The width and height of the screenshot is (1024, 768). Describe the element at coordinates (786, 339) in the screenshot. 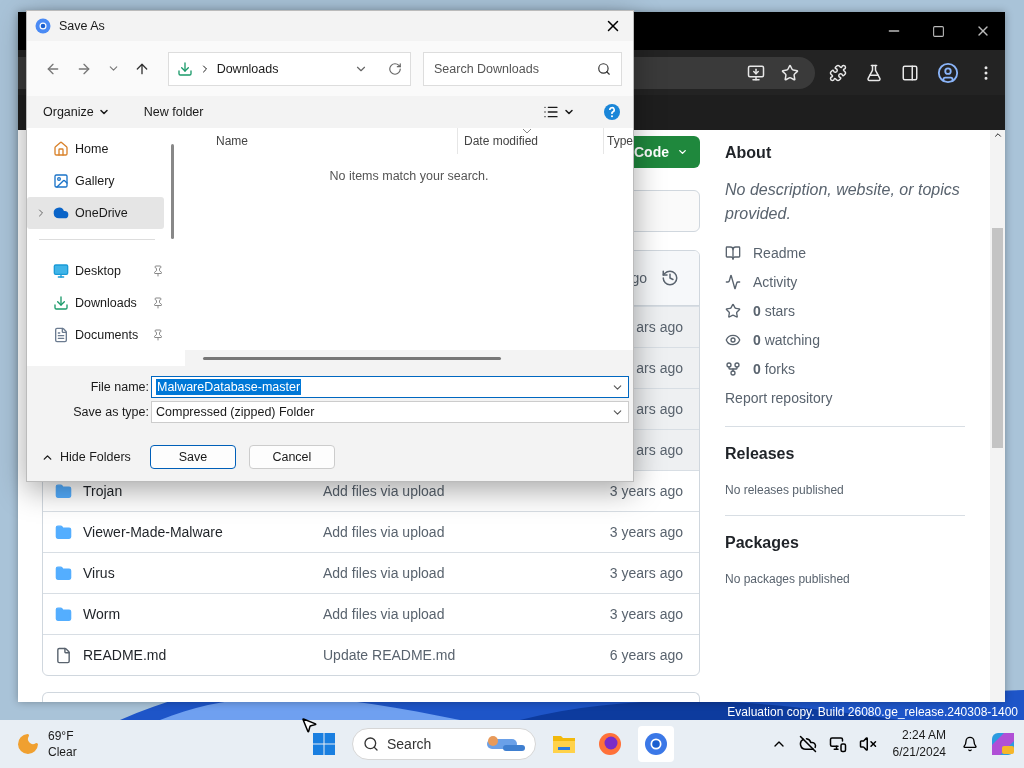

I see `repo-link: 0 watching` at that location.